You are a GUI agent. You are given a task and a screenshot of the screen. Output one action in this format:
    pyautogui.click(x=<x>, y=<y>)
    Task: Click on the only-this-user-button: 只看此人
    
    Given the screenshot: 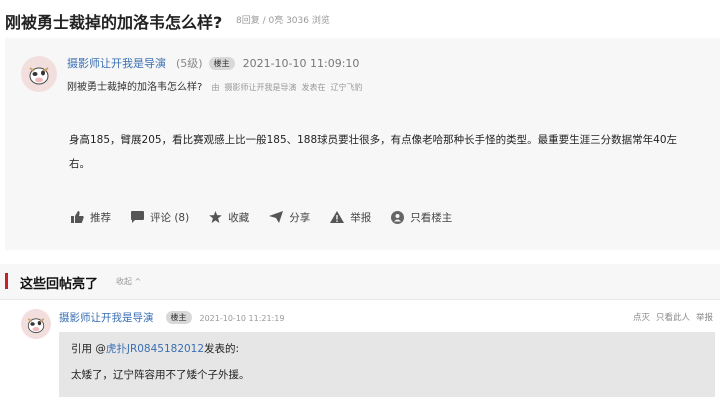 What is the action you would take?
    pyautogui.click(x=673, y=318)
    